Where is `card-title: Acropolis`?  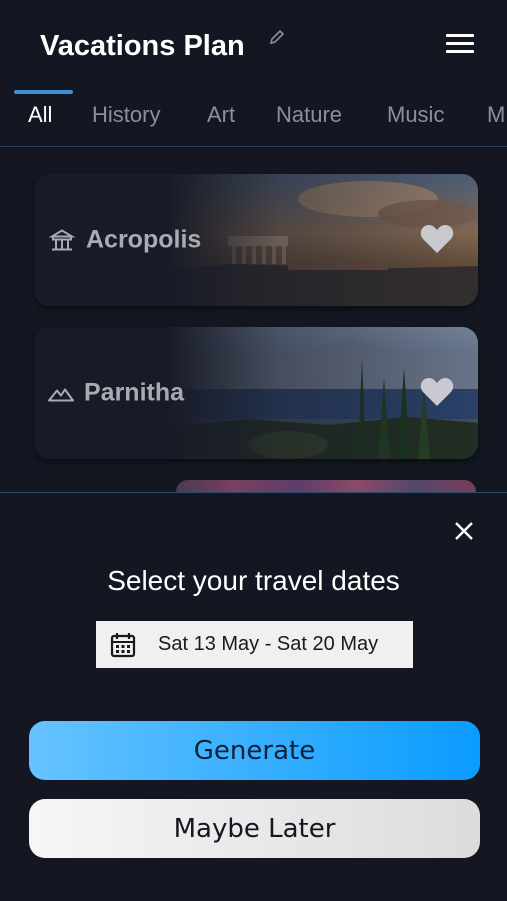
card-title: Acropolis is located at coordinates (144, 239).